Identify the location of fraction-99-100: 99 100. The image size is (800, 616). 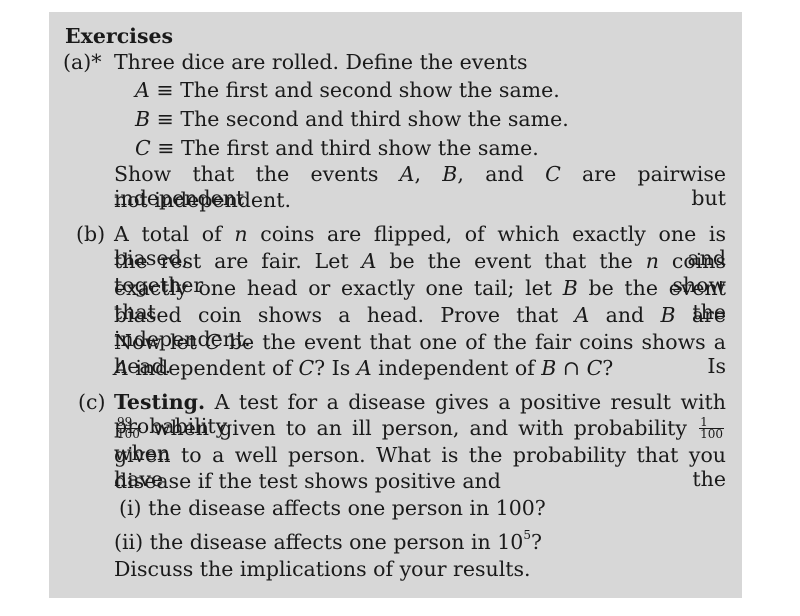
(128, 428).